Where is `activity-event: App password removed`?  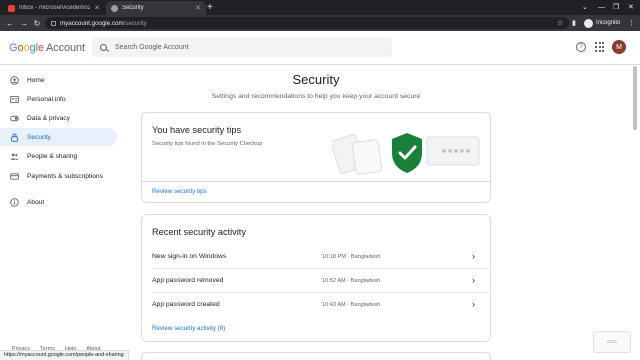 activity-event: App password removed is located at coordinates (188, 280).